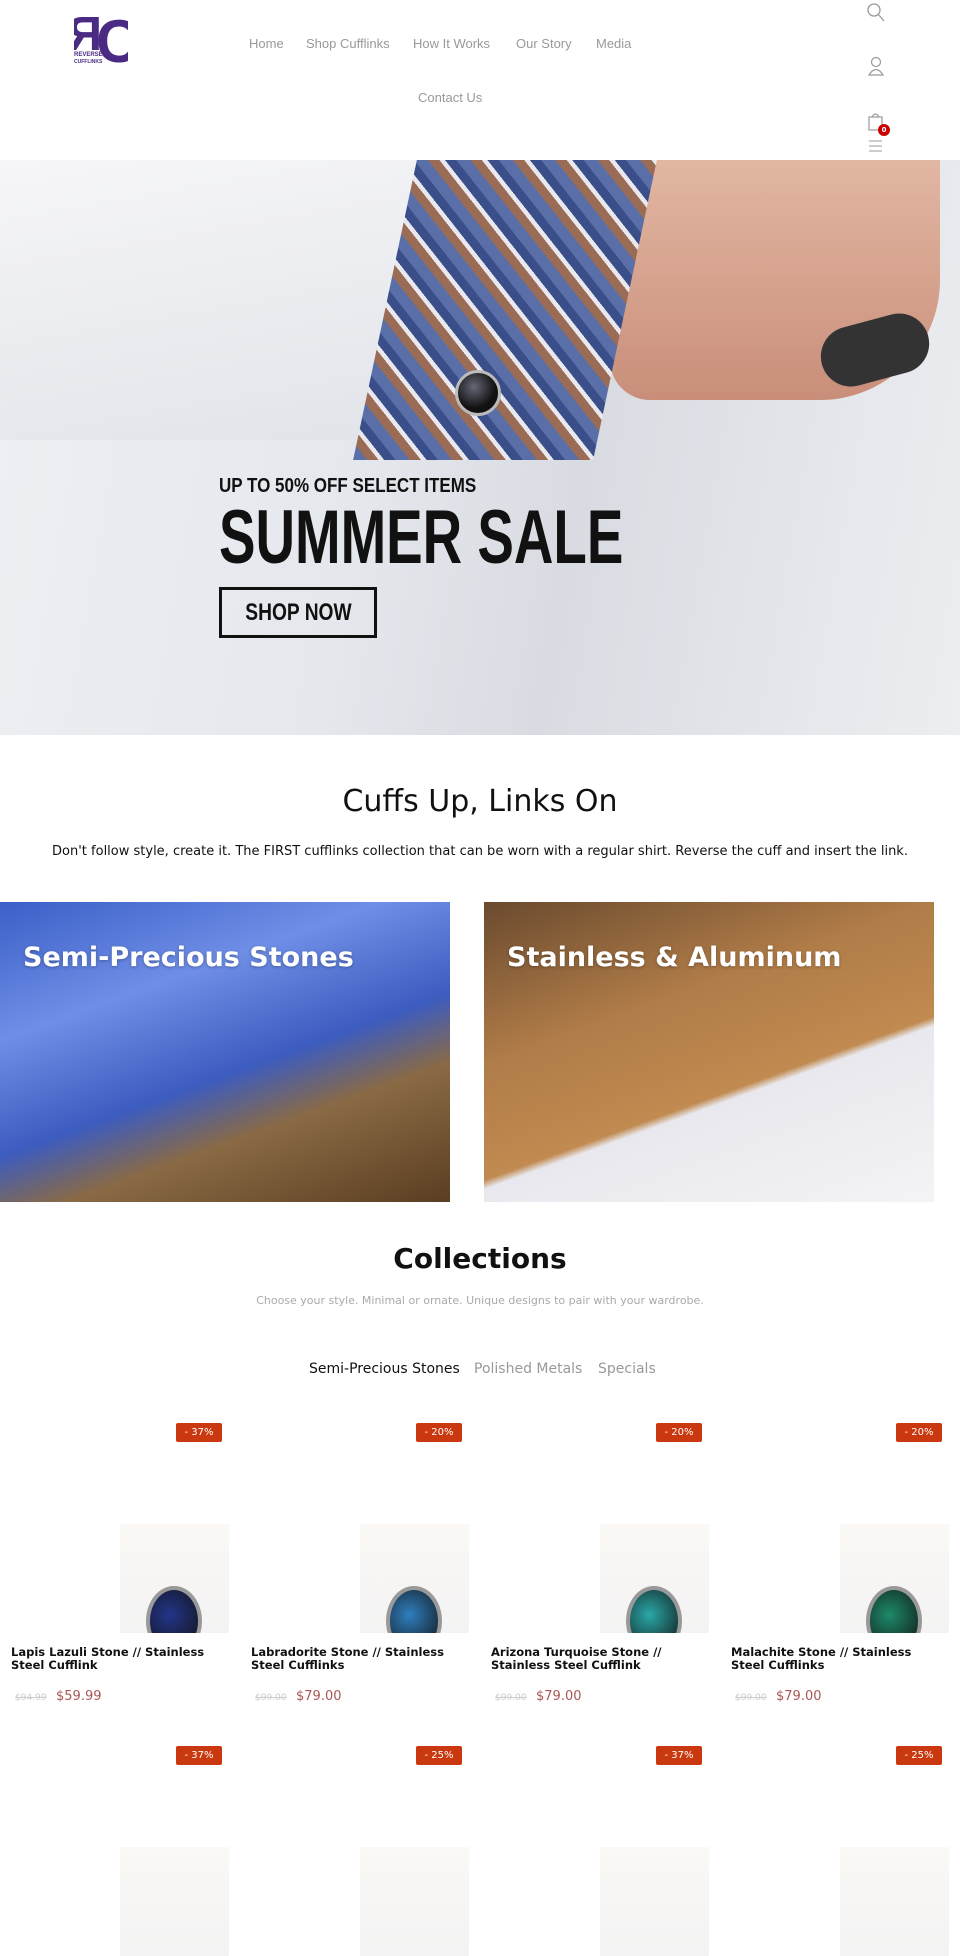 This screenshot has width=960, height=1956. What do you see at coordinates (79, 1696) in the screenshot?
I see `product-price: $59.99` at bounding box center [79, 1696].